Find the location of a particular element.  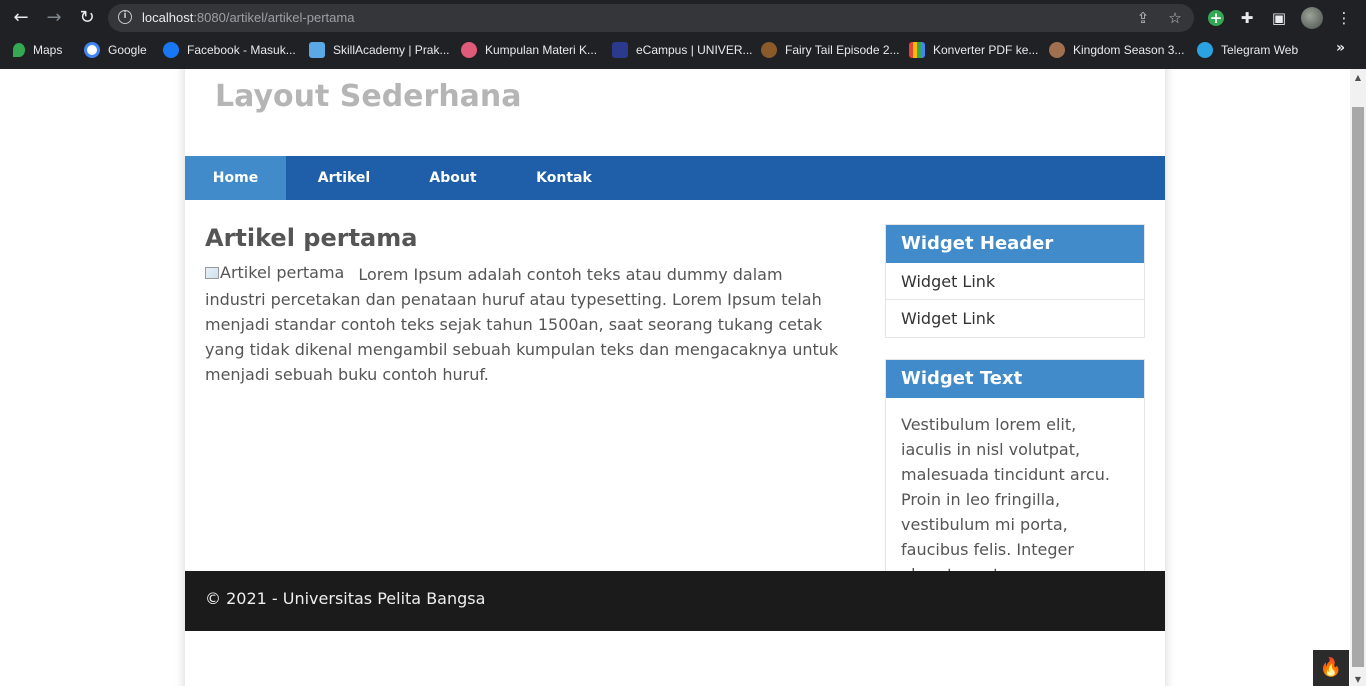

bookmark-item: Telegram Web is located at coordinates (1247, 50).